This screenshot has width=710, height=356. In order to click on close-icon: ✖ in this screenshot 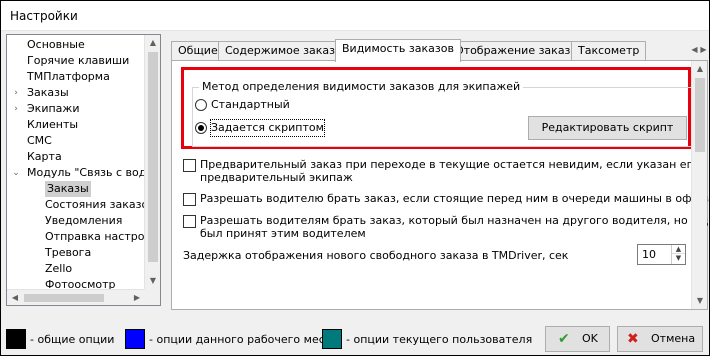, I will do `click(633, 339)`.